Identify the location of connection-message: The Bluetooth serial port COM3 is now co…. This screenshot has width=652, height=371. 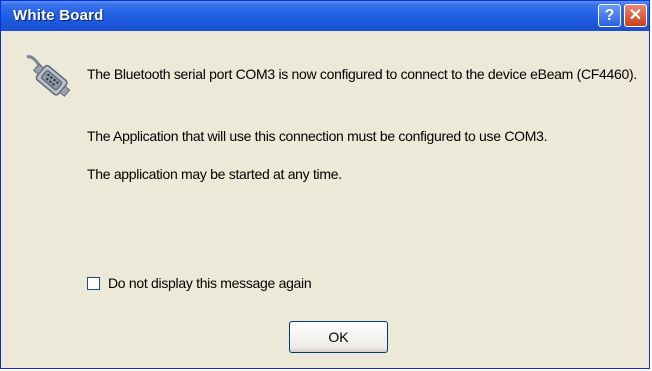
(362, 74).